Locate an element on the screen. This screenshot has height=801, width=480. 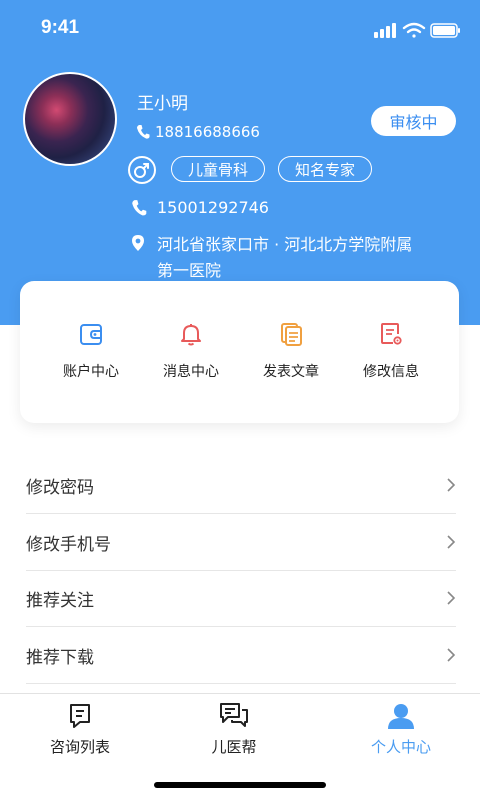
male-gender-icon is located at coordinates (142, 170).